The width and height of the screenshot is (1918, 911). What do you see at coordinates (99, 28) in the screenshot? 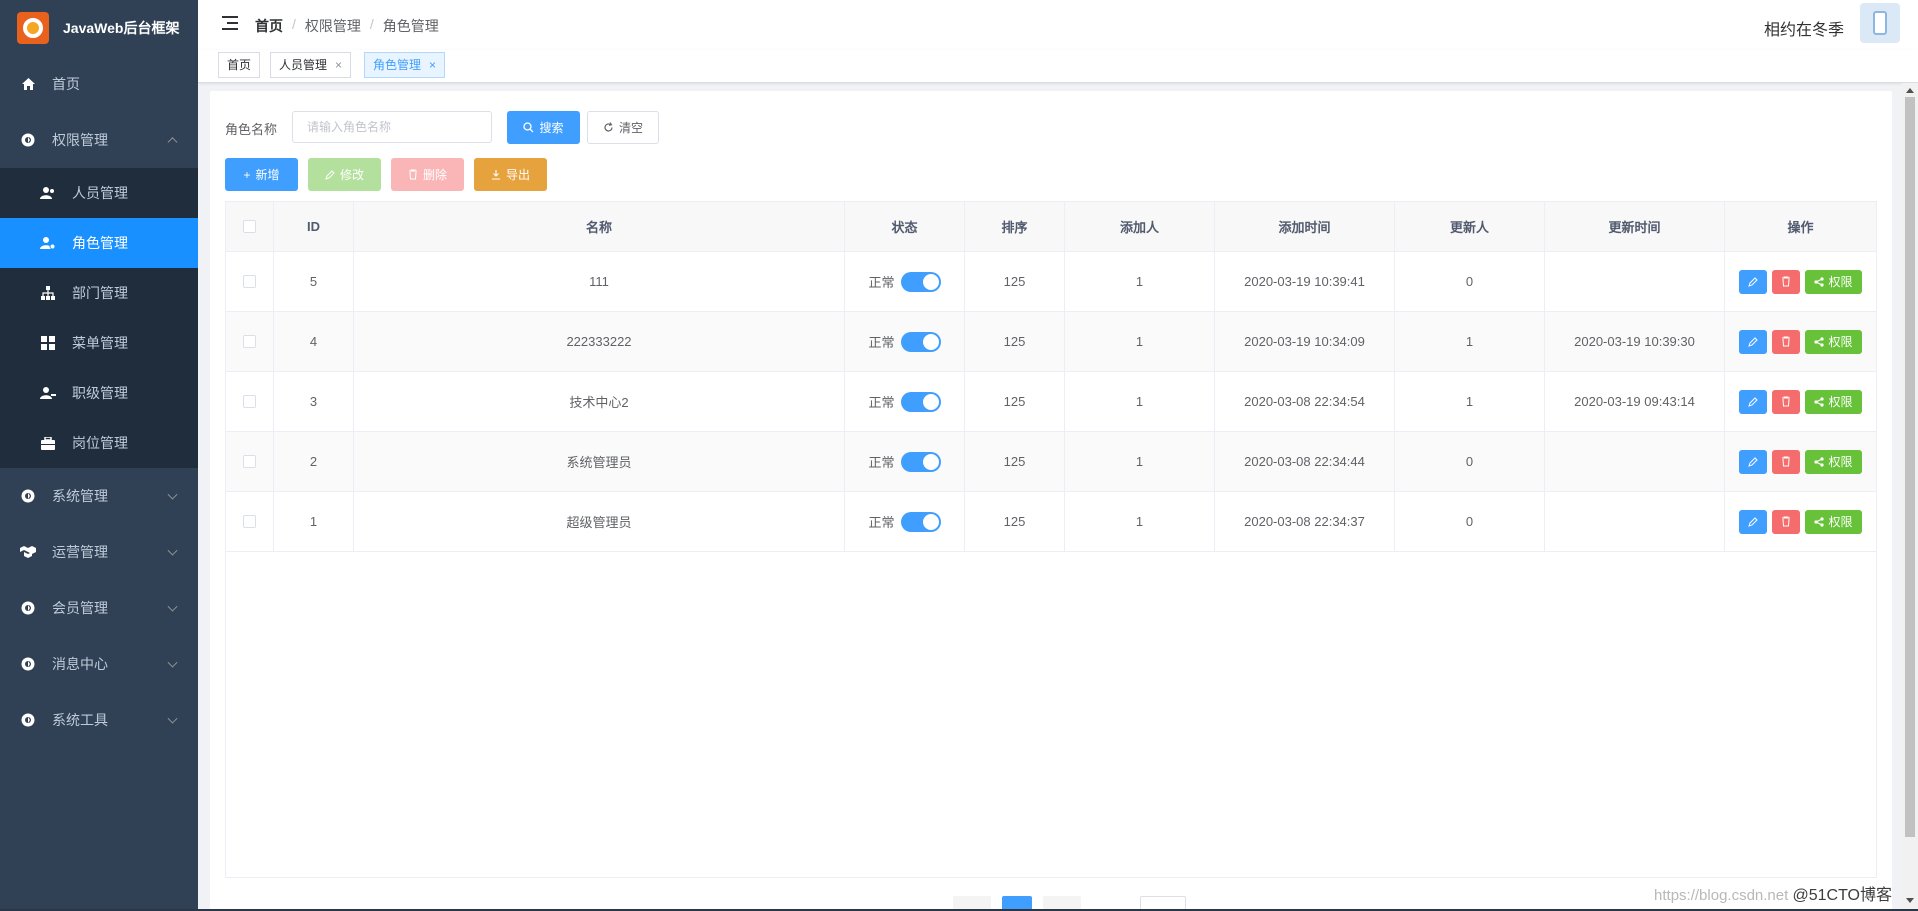
I see `logo: JavaWeb后台框架` at bounding box center [99, 28].